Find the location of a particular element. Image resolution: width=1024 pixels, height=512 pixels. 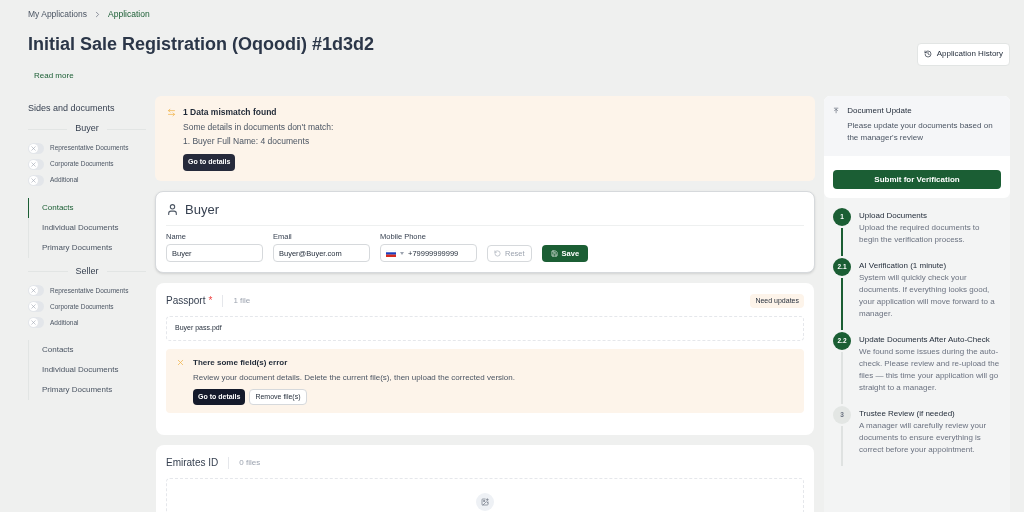

error-text: Review your document details. Delete the current file(s), then upload the corrected version. is located at coordinates (354, 377).